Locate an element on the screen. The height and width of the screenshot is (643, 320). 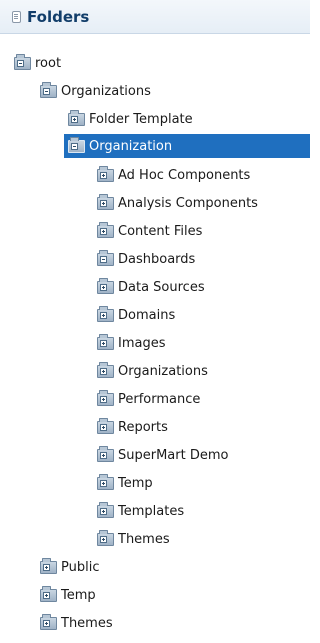
tree-node-templates: Templates is located at coordinates (203, 511).